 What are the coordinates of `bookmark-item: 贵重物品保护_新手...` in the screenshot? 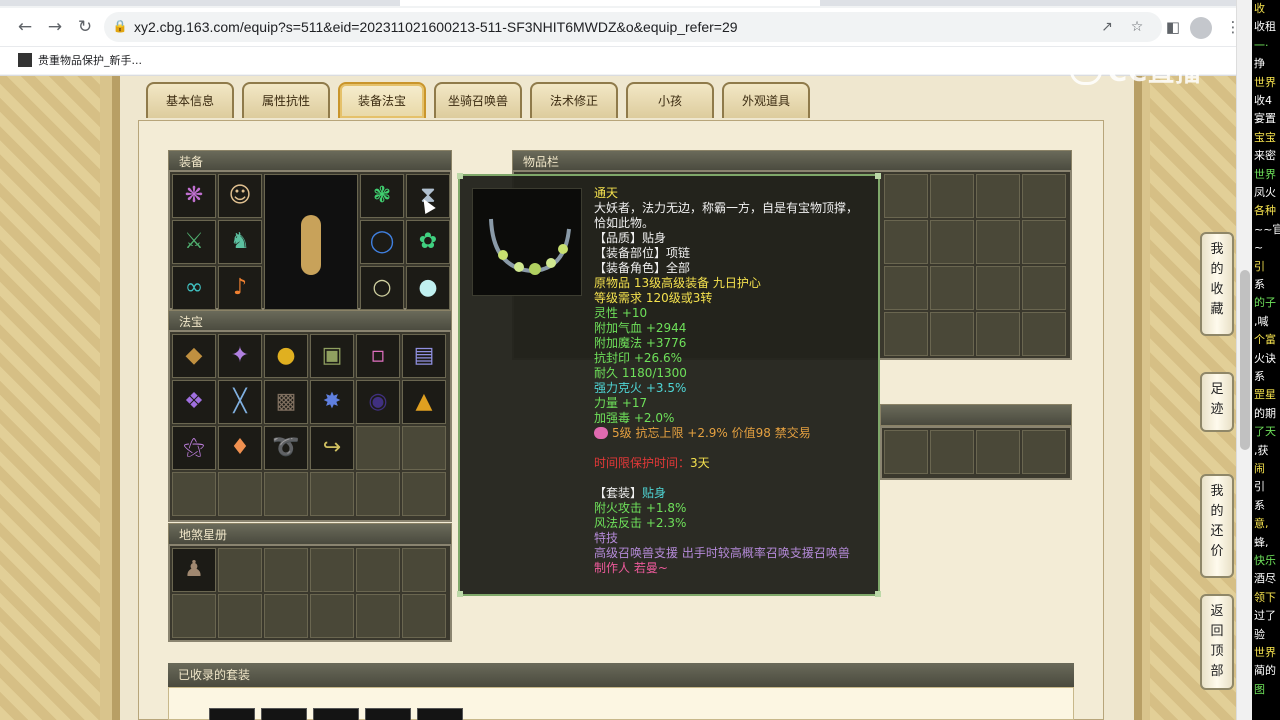 It's located at (80, 60).